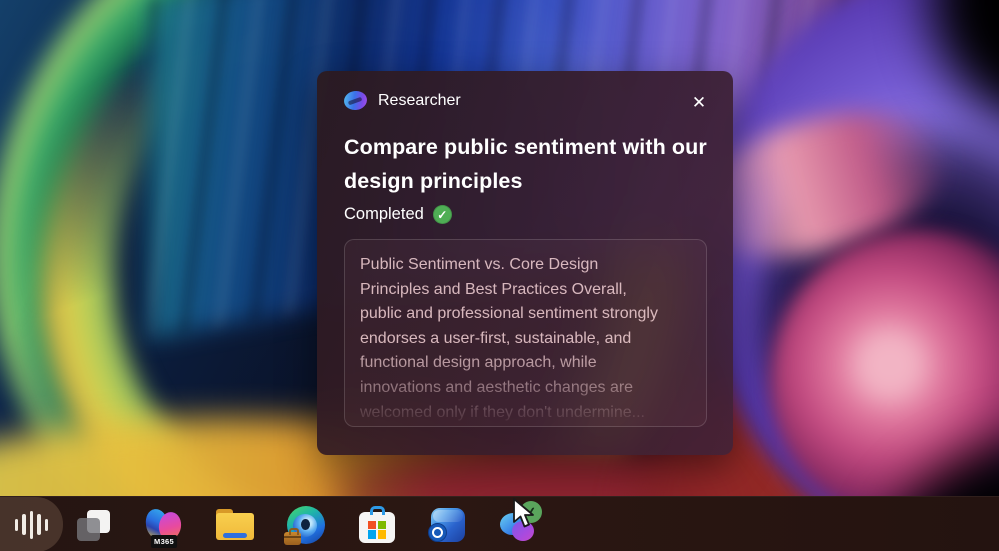  Describe the element at coordinates (292, 536) in the screenshot. I see `work-briefcase-badge-icon` at that location.